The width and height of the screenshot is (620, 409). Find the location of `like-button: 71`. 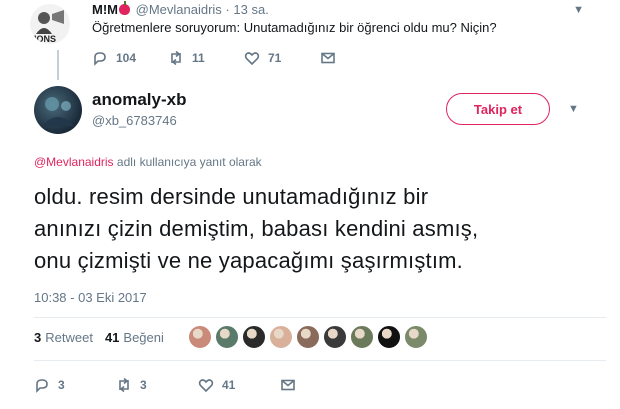

like-button: 71 is located at coordinates (282, 58).